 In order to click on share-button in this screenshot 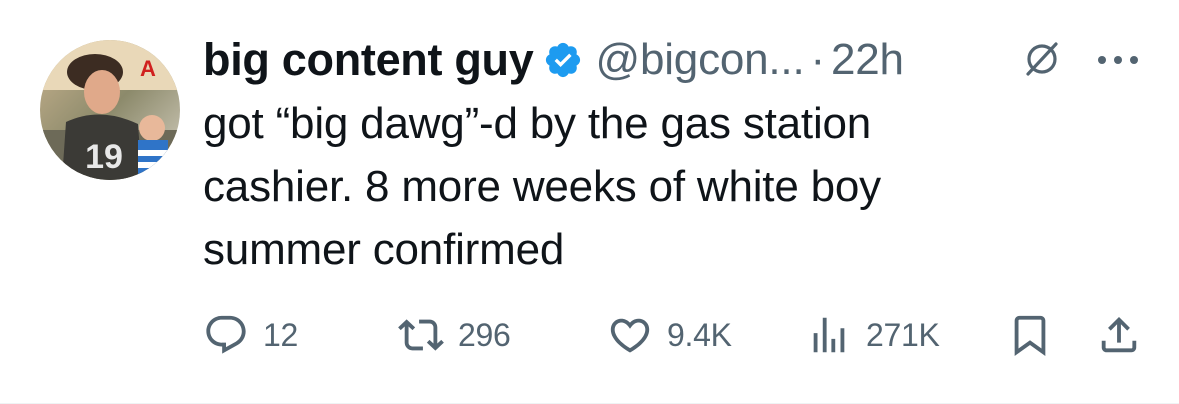, I will do `click(1119, 335)`.